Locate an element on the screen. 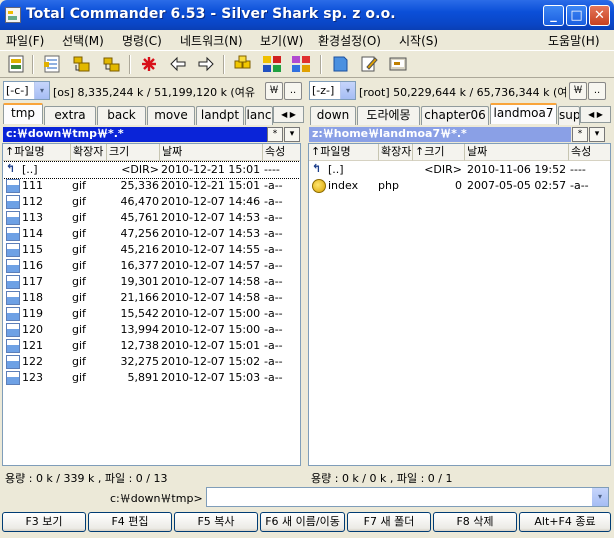 The image size is (614, 538). menu-network: 네트워크(N) is located at coordinates (211, 40).